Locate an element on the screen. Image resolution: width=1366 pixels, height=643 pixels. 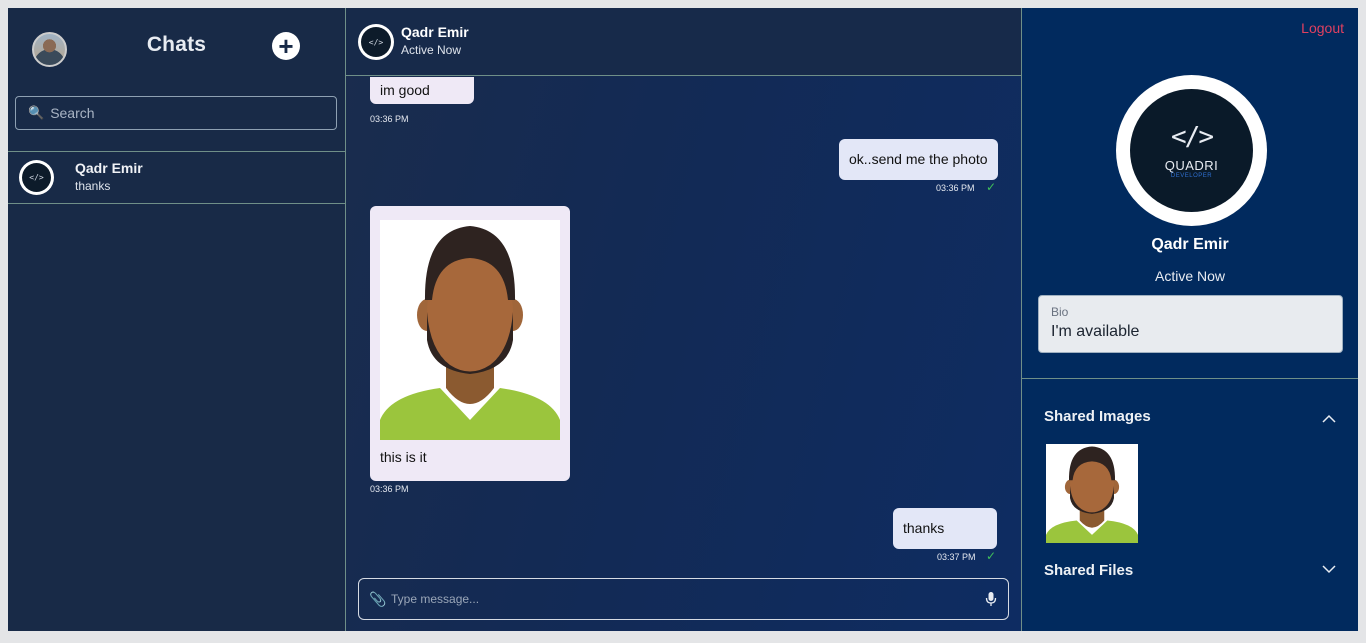
message-input is located at coordinates (687, 599).